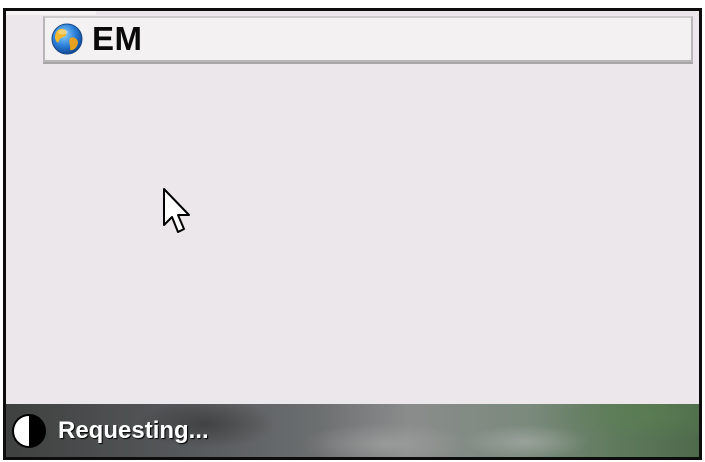 This screenshot has width=705, height=462. Describe the element at coordinates (67, 39) in the screenshot. I see `globe-icon` at that location.